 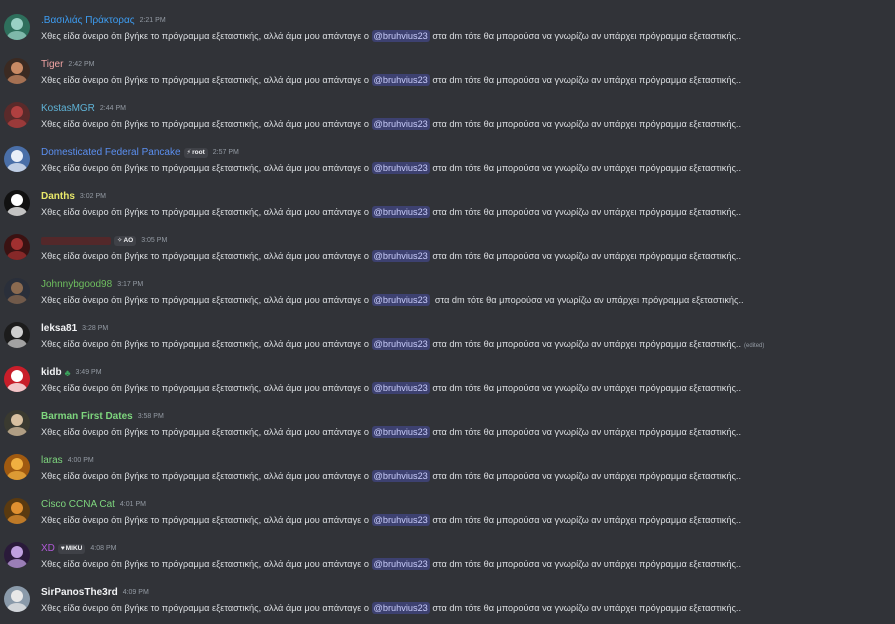 What do you see at coordinates (136, 593) in the screenshot?
I see `timestamp: 4:09 PM` at bounding box center [136, 593].